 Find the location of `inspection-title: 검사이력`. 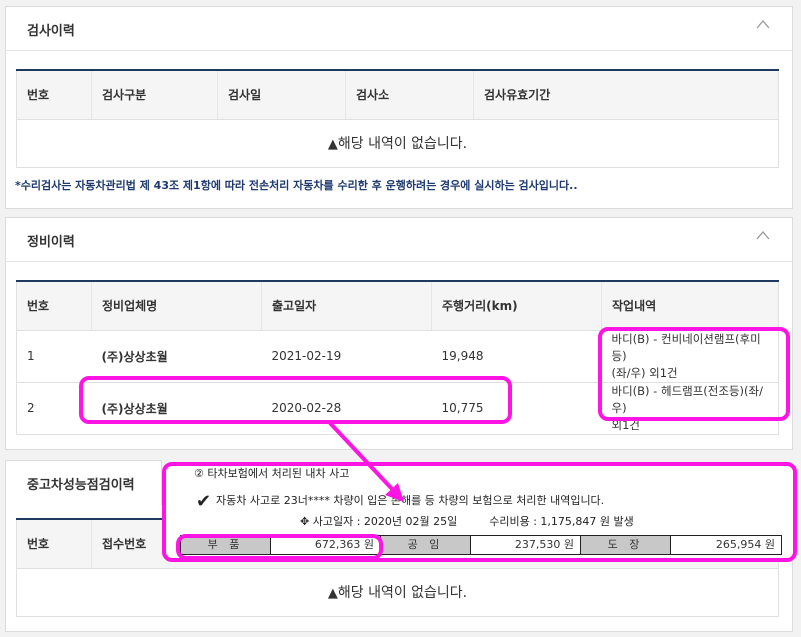

inspection-title: 검사이력 is located at coordinates (51, 31).